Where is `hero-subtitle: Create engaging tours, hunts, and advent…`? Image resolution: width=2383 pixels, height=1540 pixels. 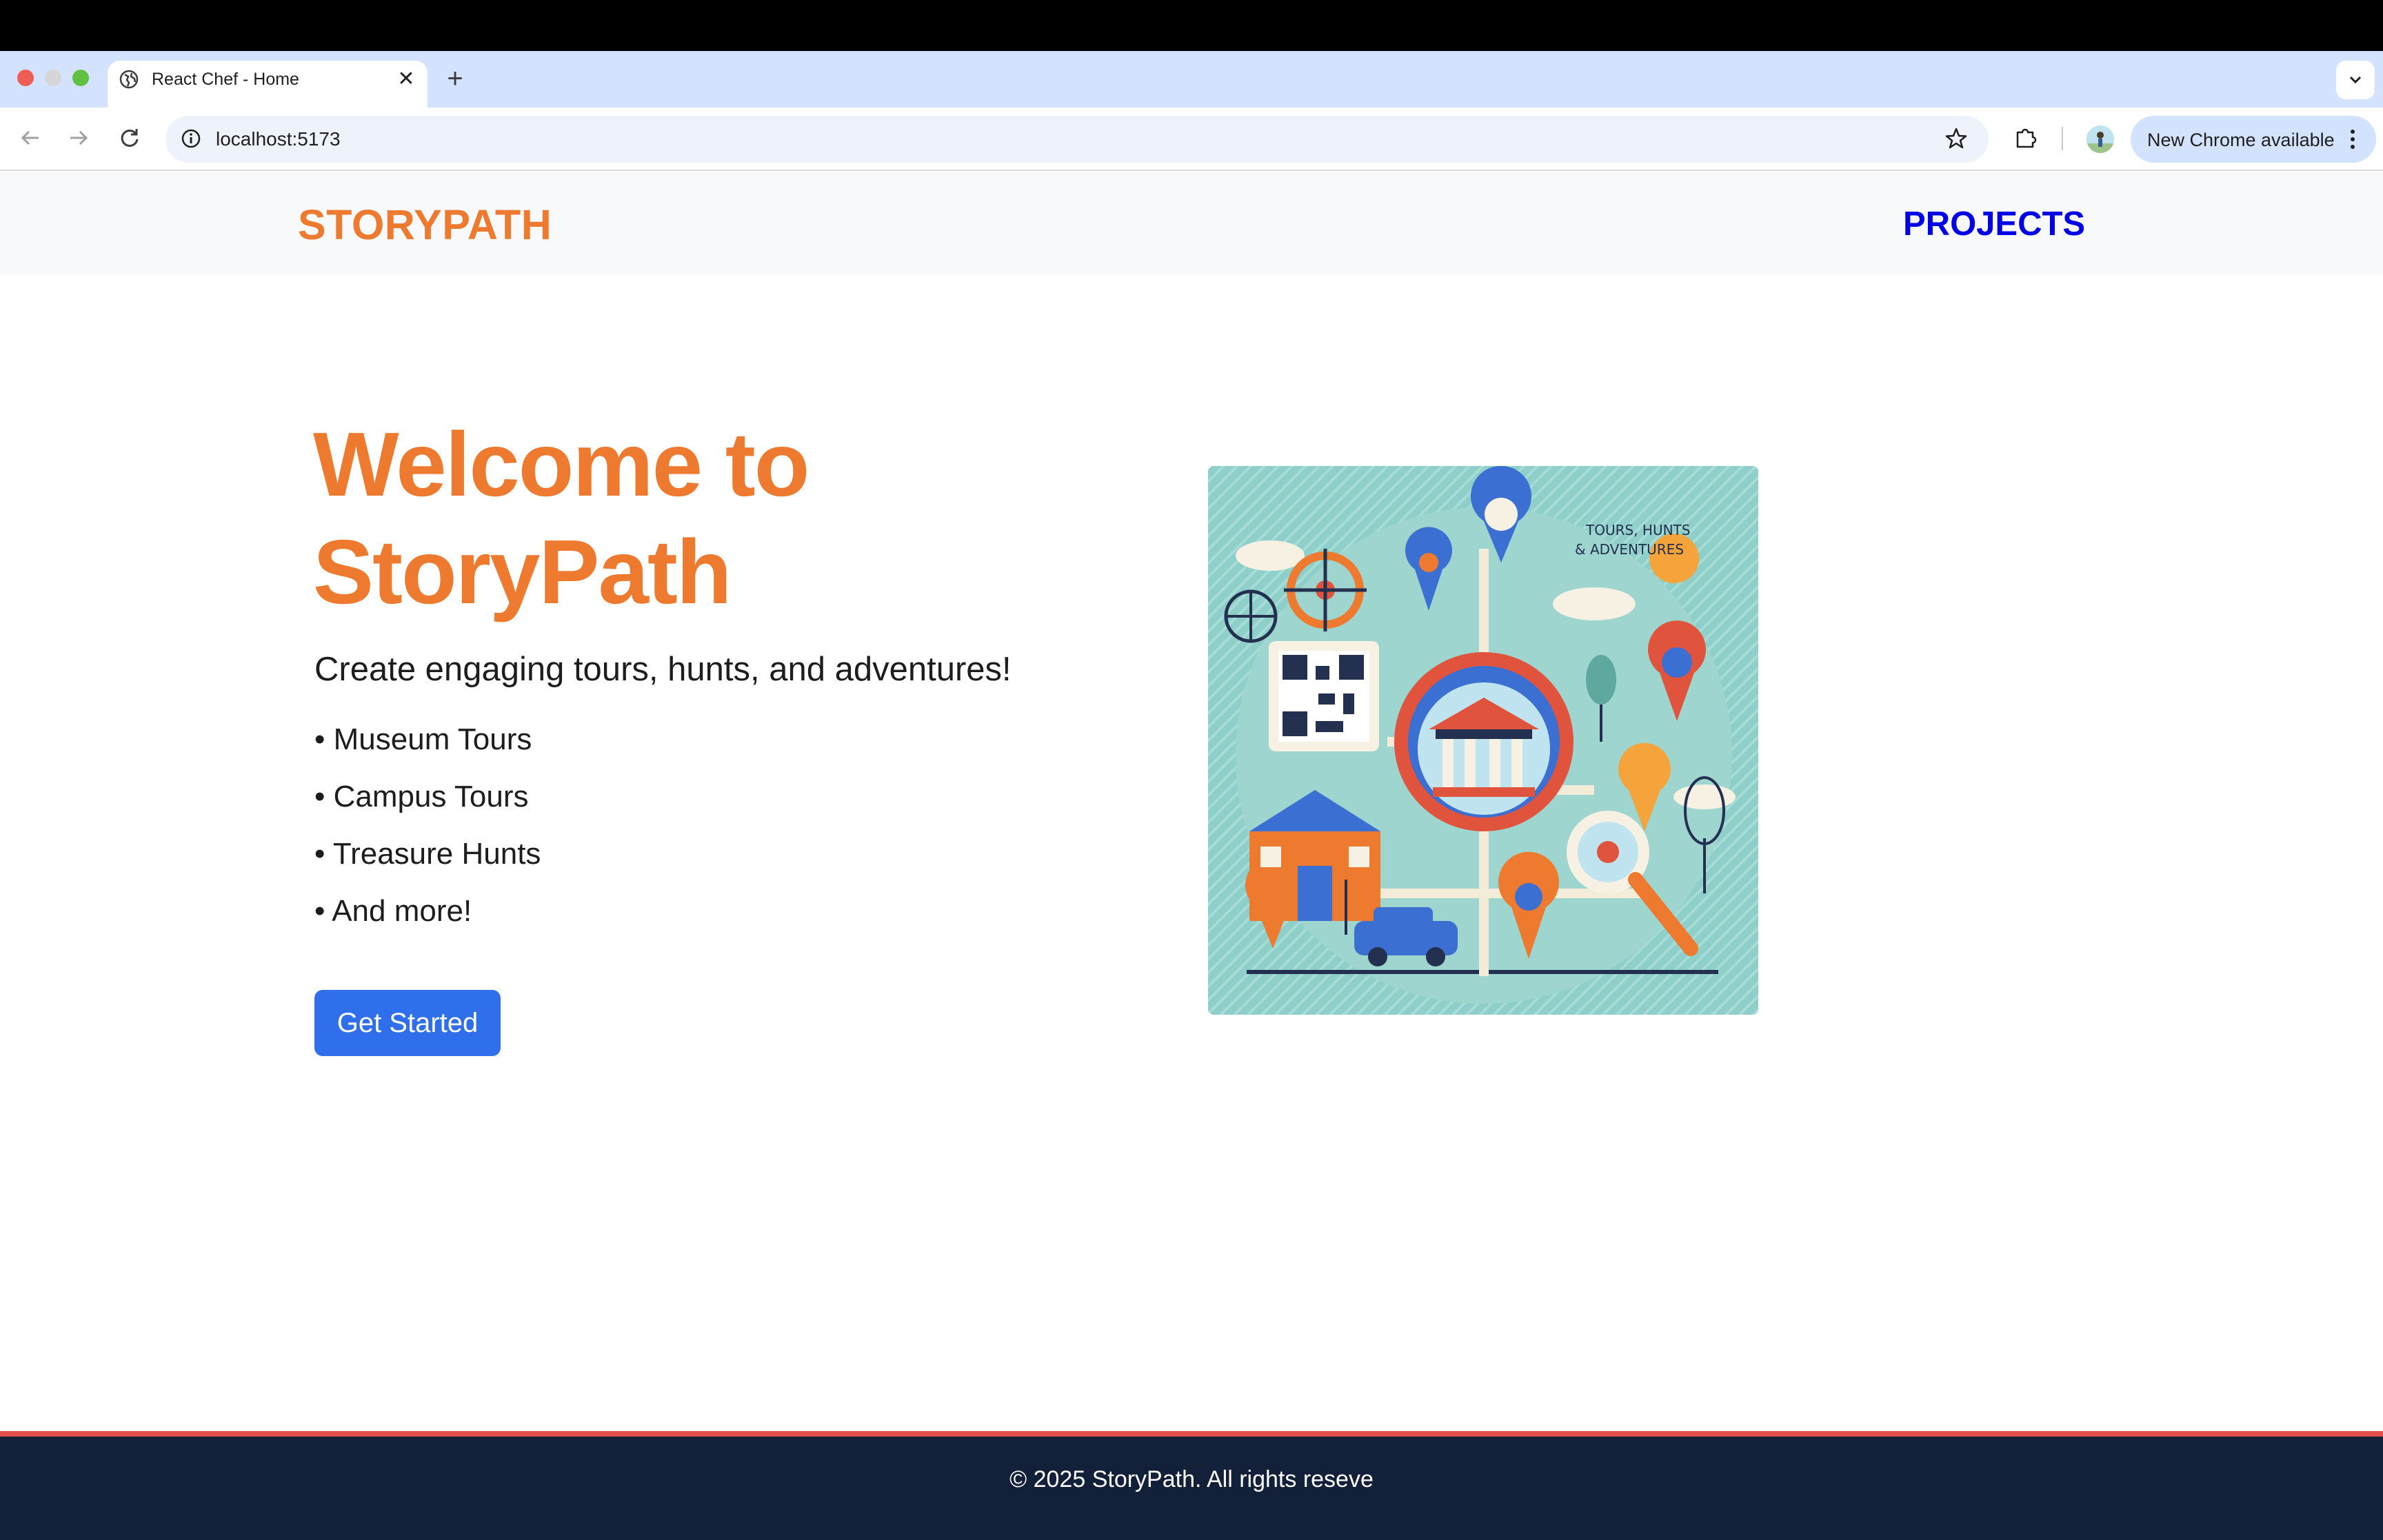
hero-subtitle: Create engaging tours, hunts, and advent… is located at coordinates (663, 670).